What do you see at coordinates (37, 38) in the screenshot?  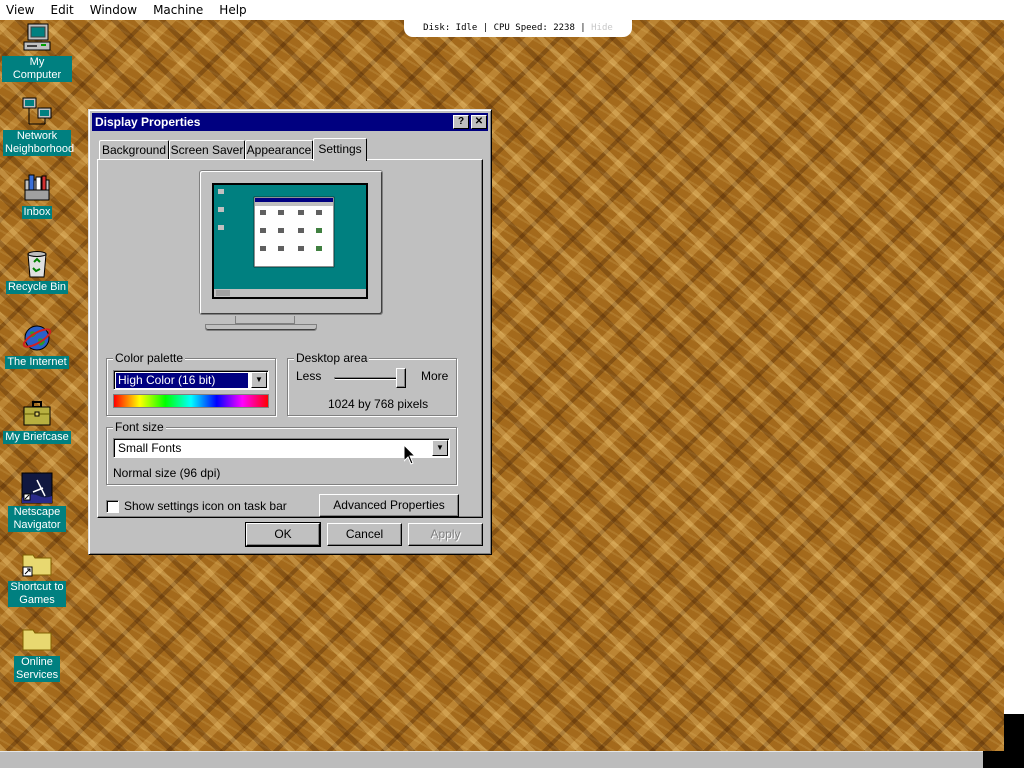 I see `computer-icon` at bounding box center [37, 38].